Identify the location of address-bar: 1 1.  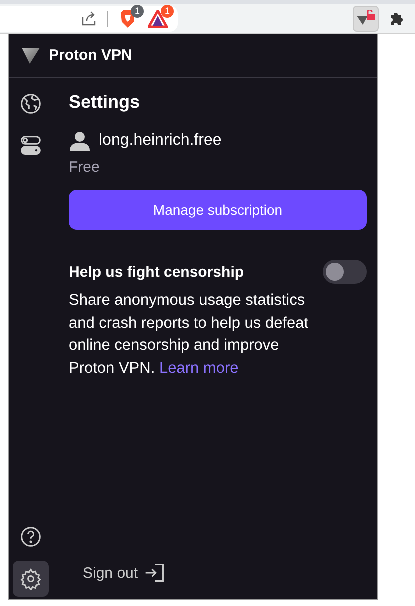
(89, 19).